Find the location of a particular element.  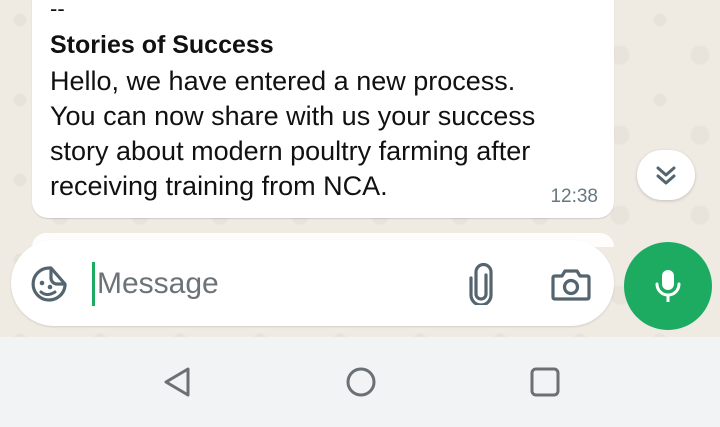

scroll-to-bottom-button is located at coordinates (666, 175).